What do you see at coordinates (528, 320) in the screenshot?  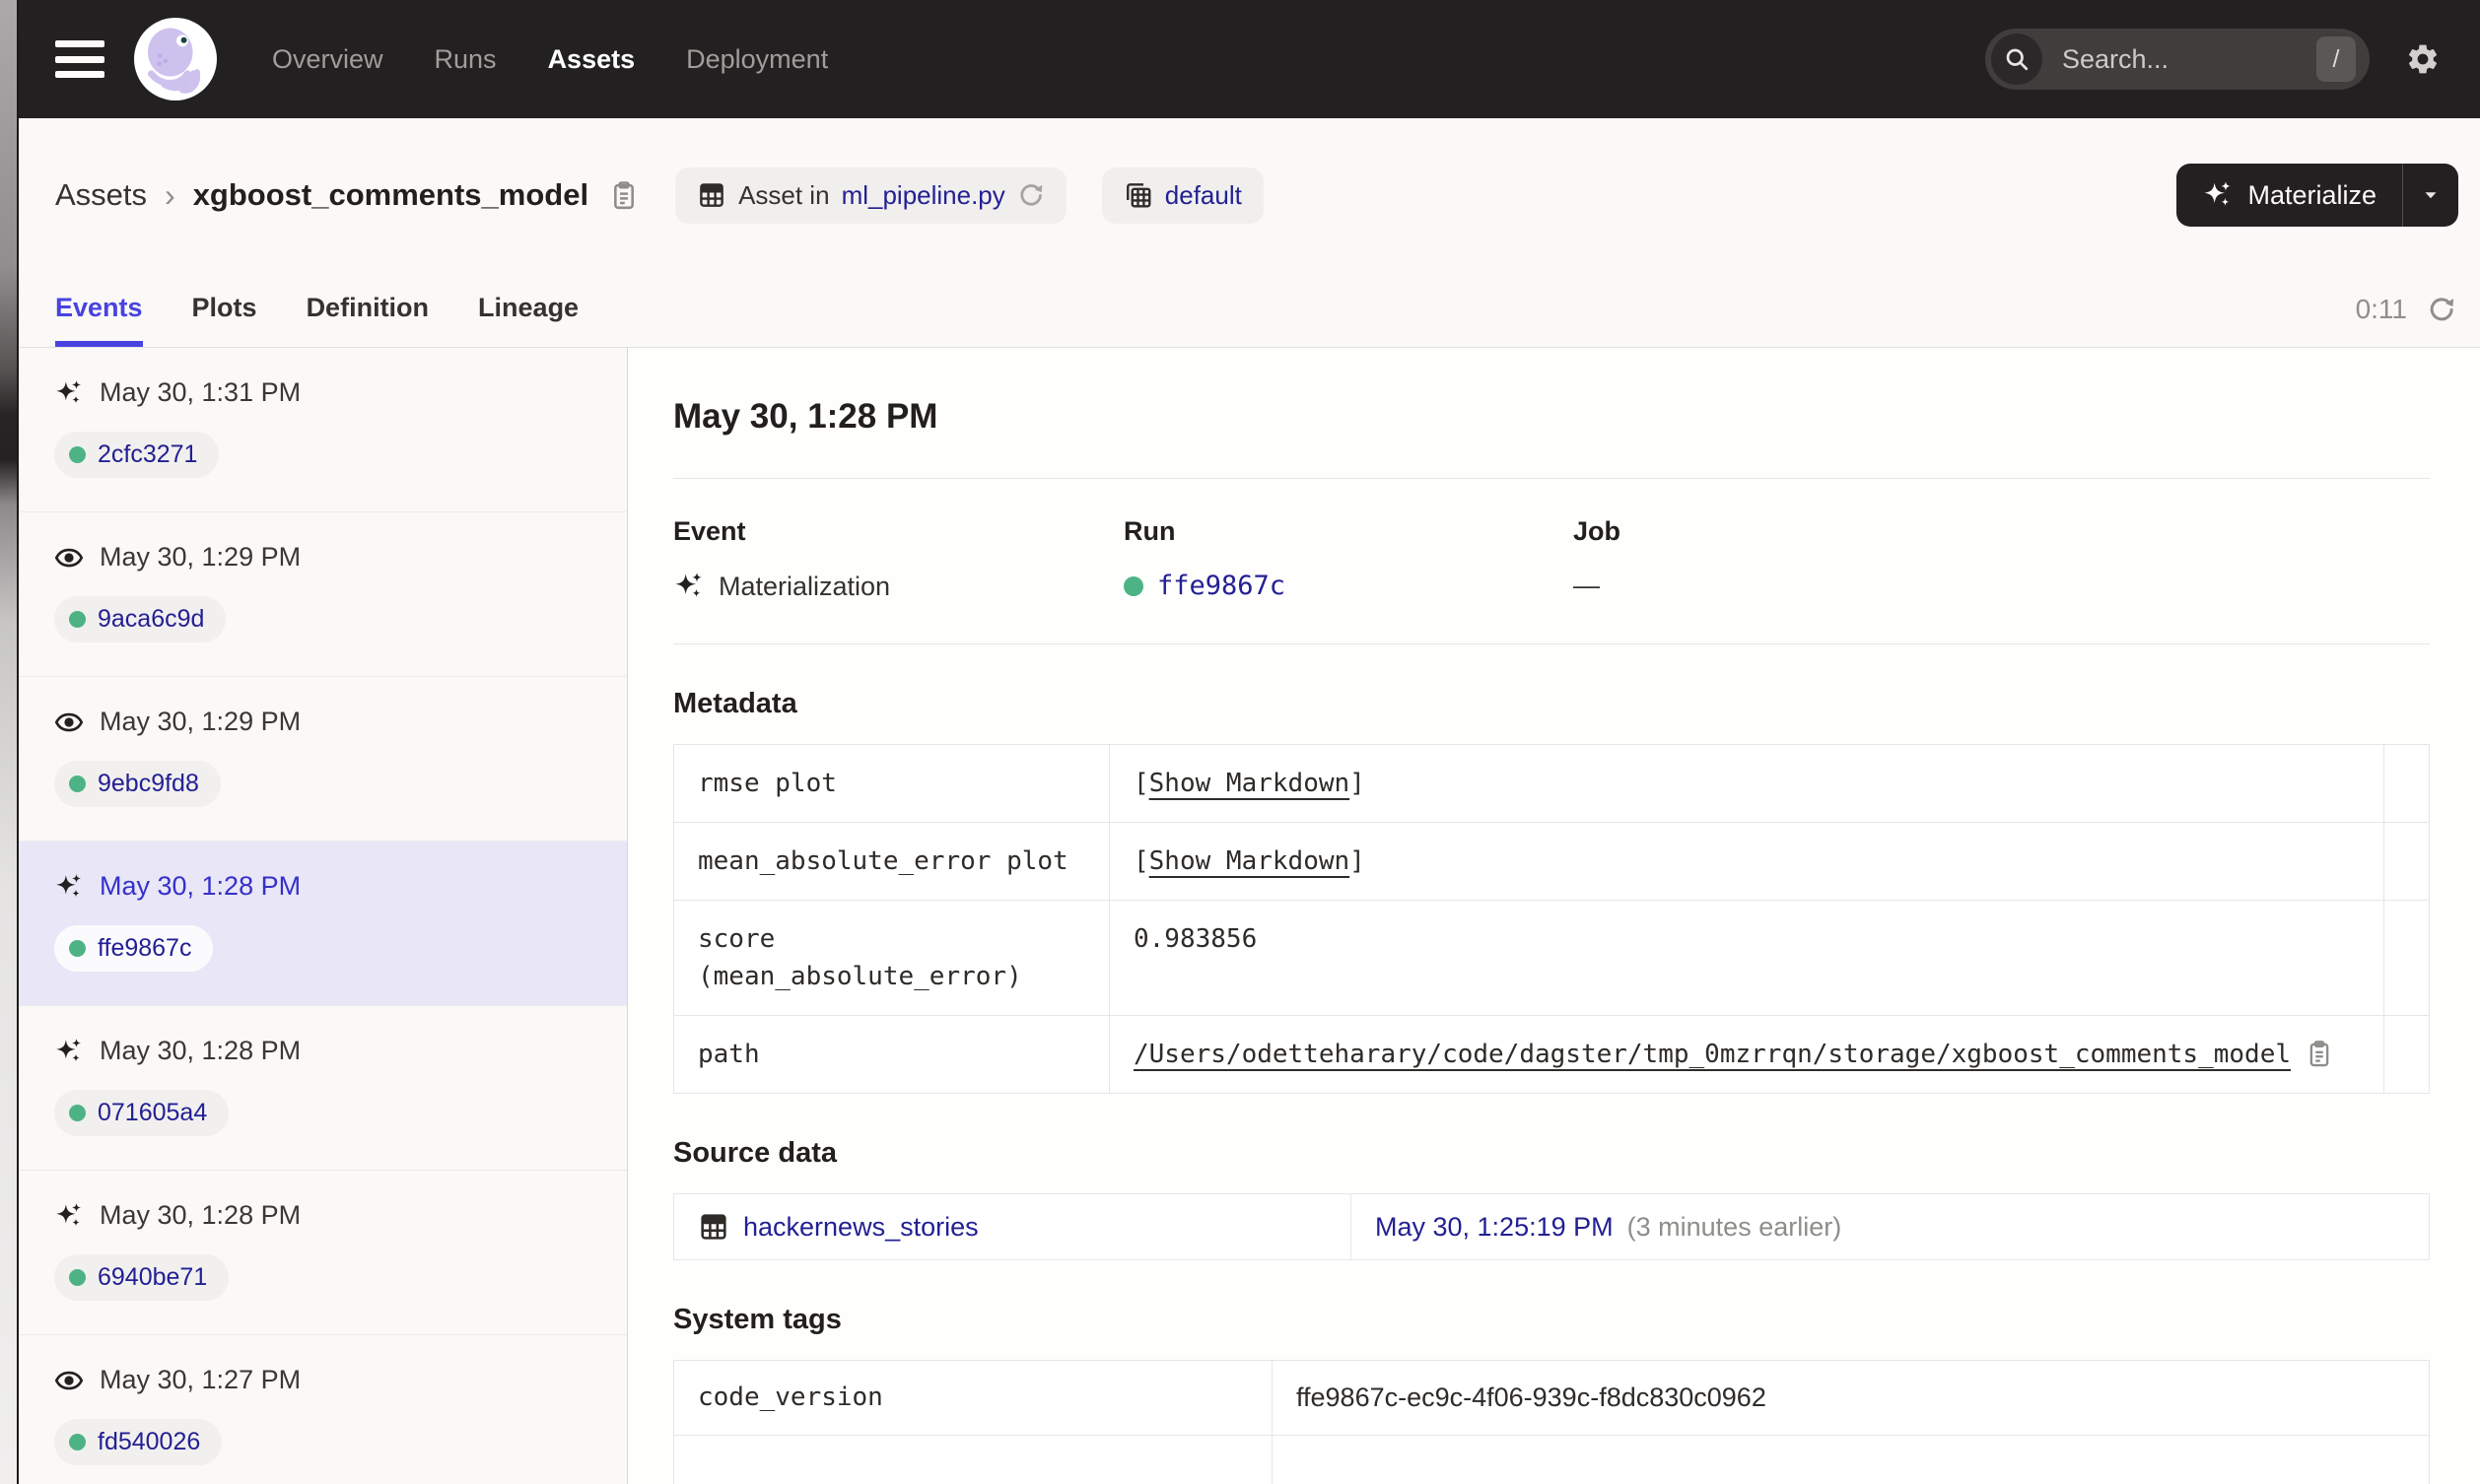 I see `tab-lineage: Lineage` at bounding box center [528, 320].